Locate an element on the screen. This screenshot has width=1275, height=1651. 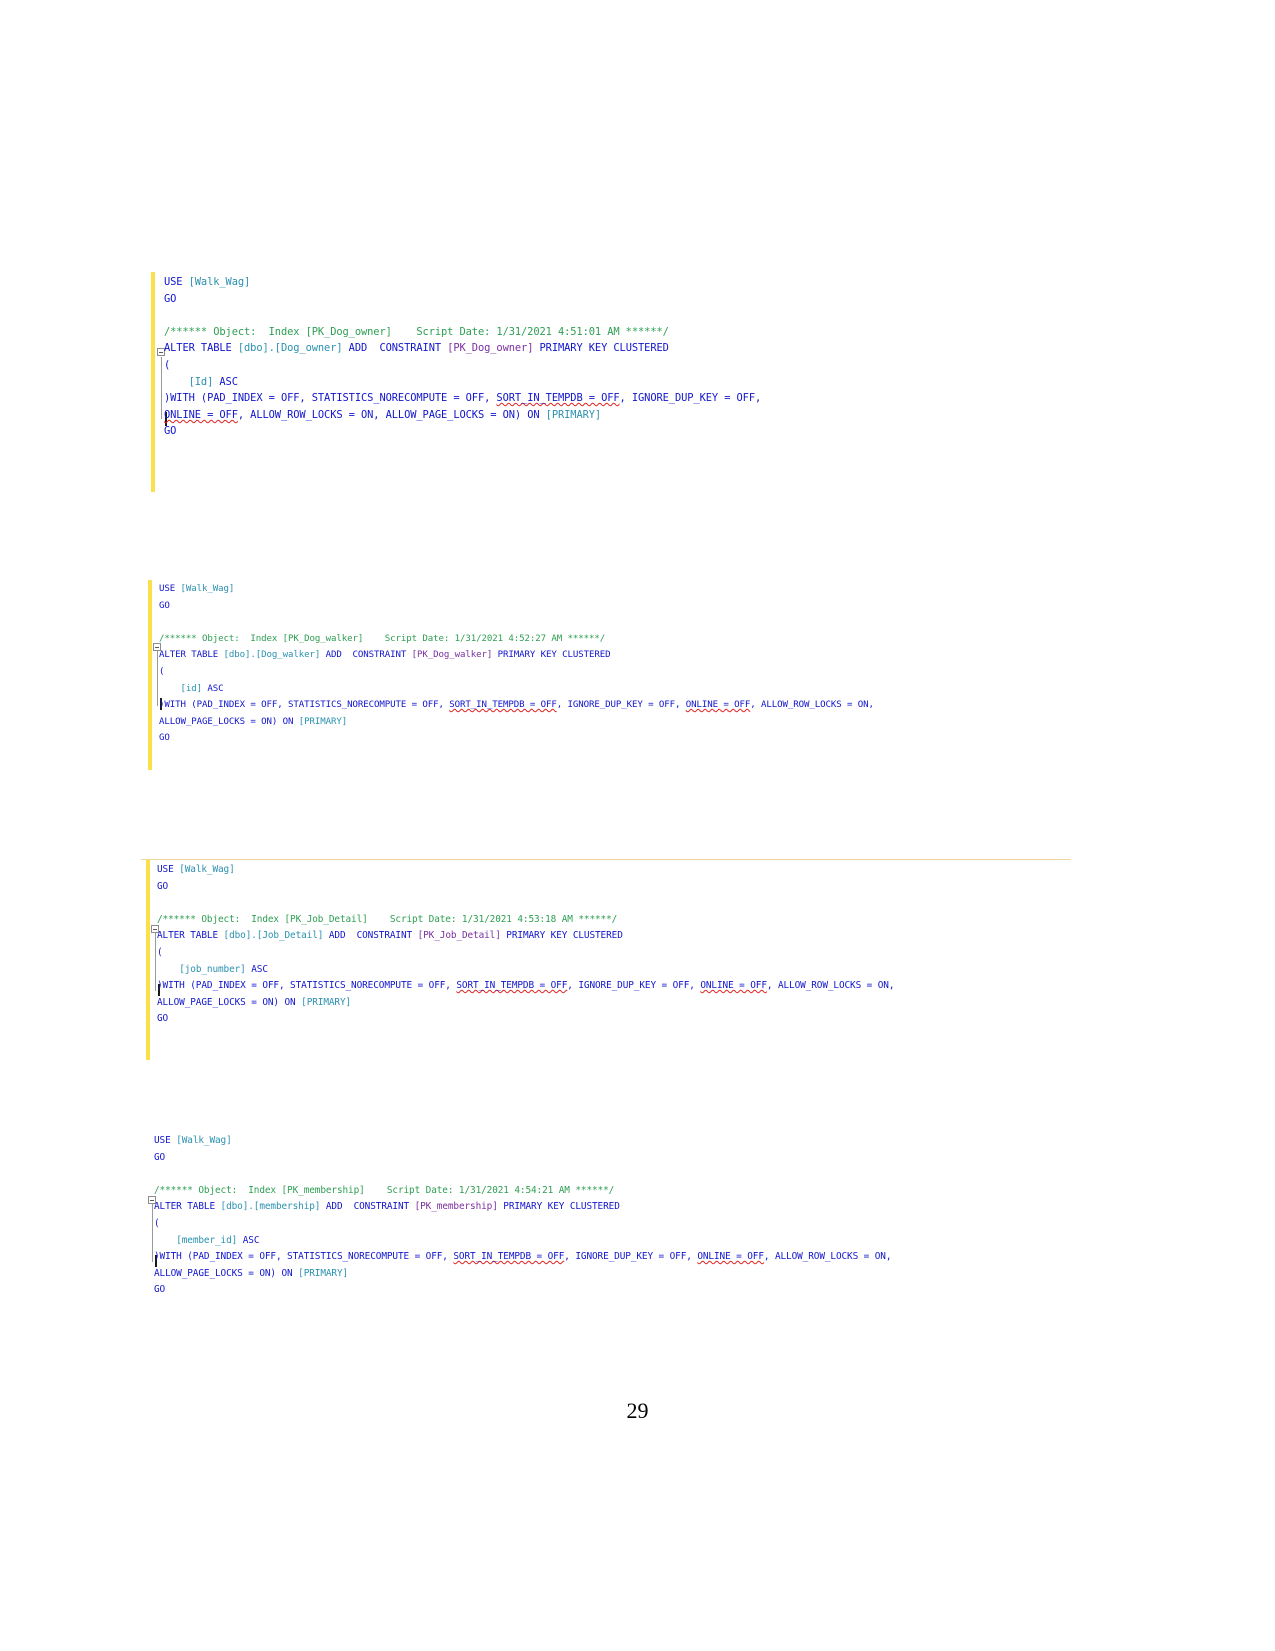
code-token: [dbo].[membership] is located at coordinates (270, 1207).